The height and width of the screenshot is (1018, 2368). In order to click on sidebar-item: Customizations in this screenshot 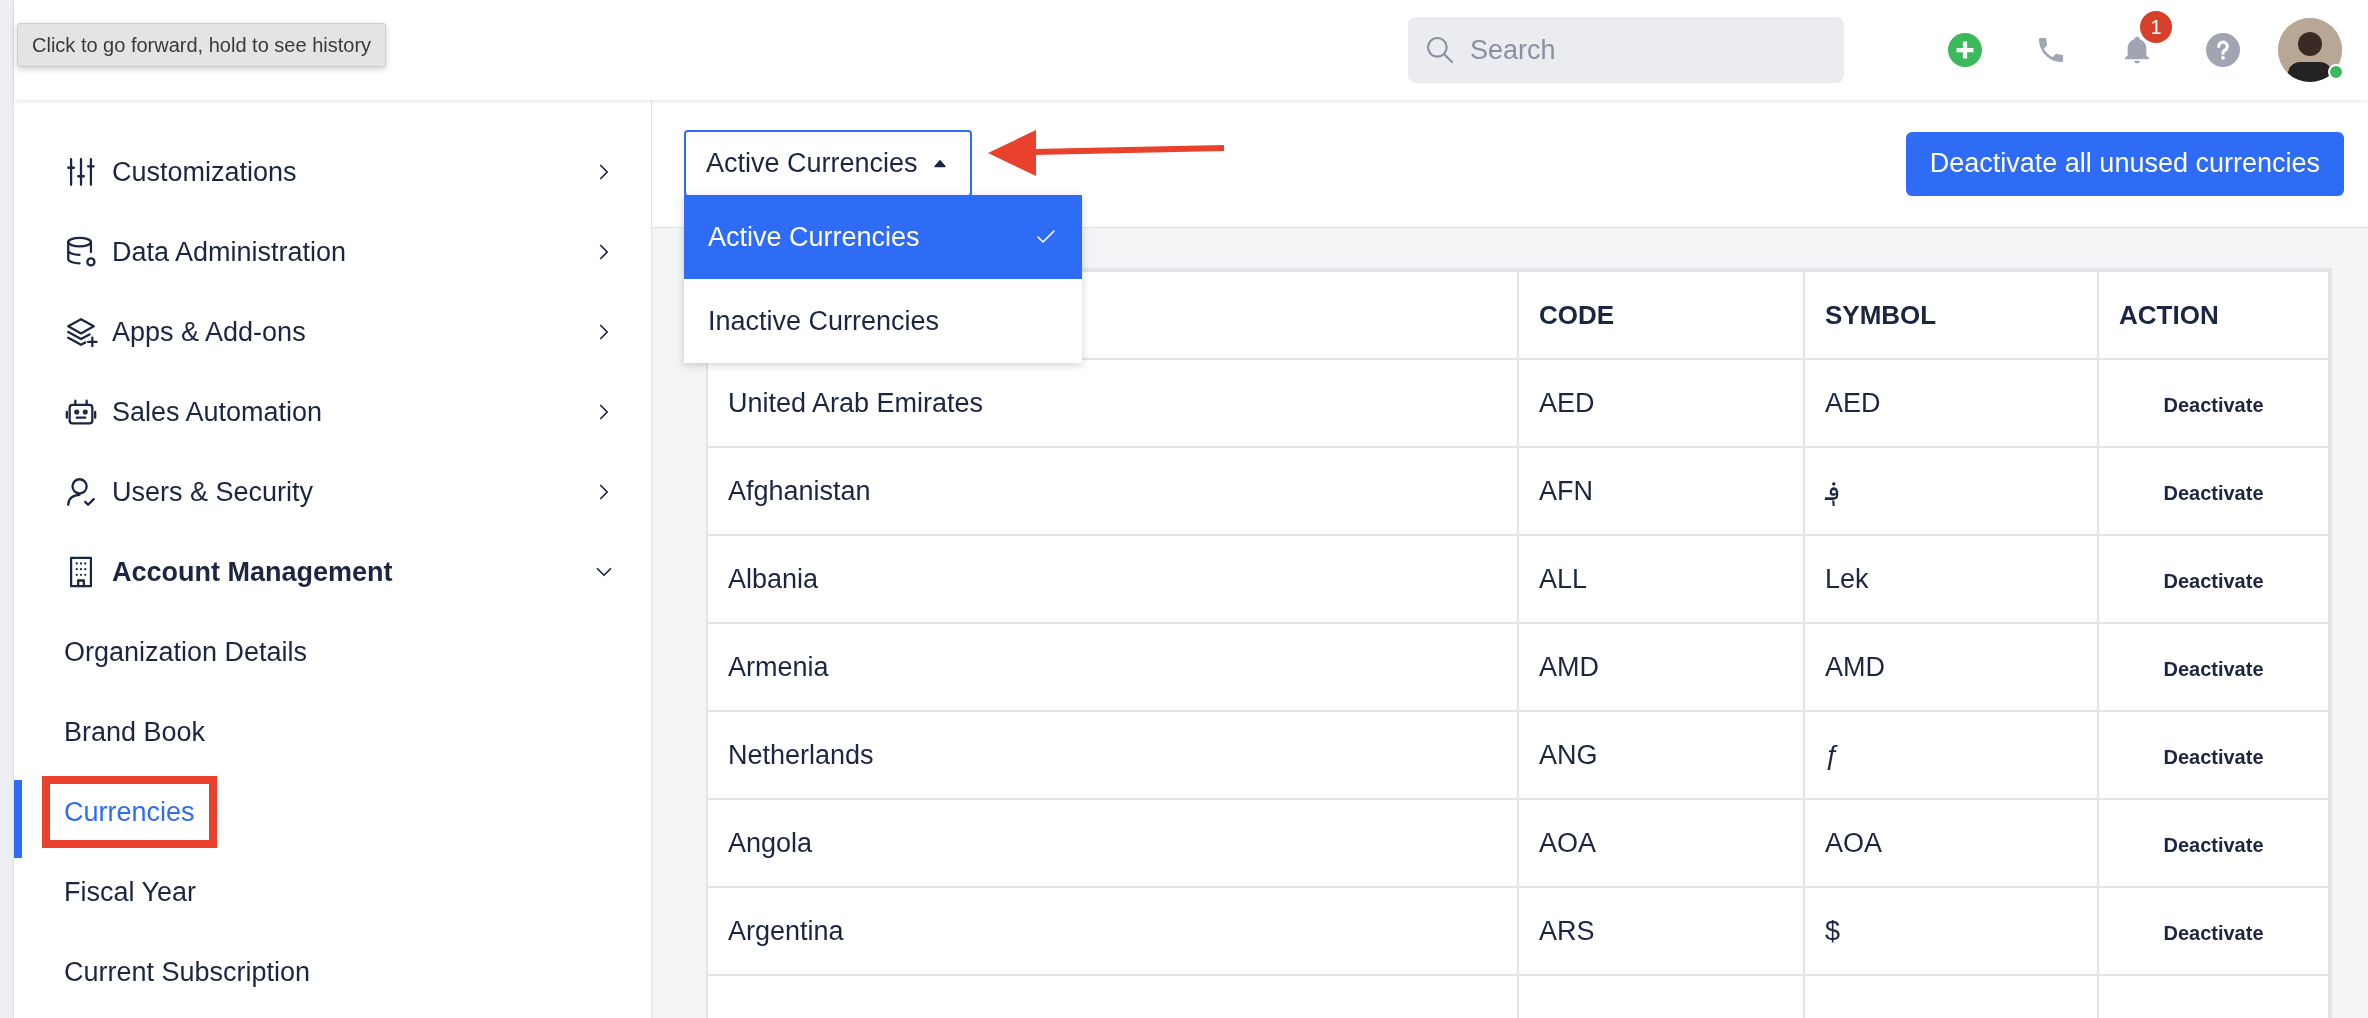, I will do `click(332, 172)`.